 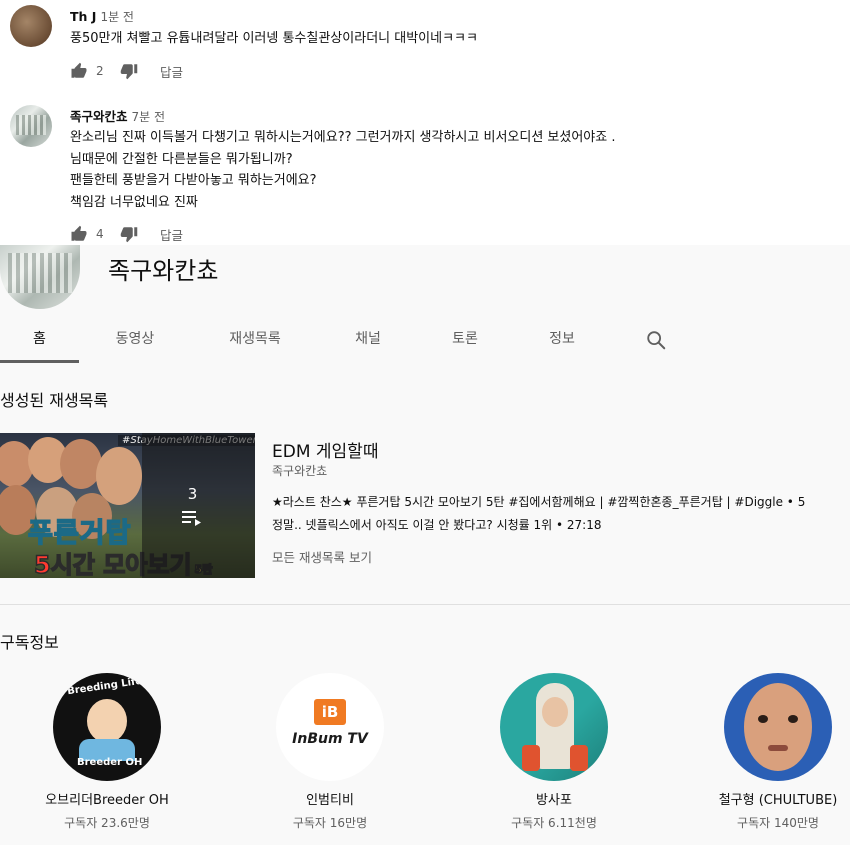 What do you see at coordinates (330, 798) in the screenshot?
I see `subscription-channel-name: 인범티비` at bounding box center [330, 798].